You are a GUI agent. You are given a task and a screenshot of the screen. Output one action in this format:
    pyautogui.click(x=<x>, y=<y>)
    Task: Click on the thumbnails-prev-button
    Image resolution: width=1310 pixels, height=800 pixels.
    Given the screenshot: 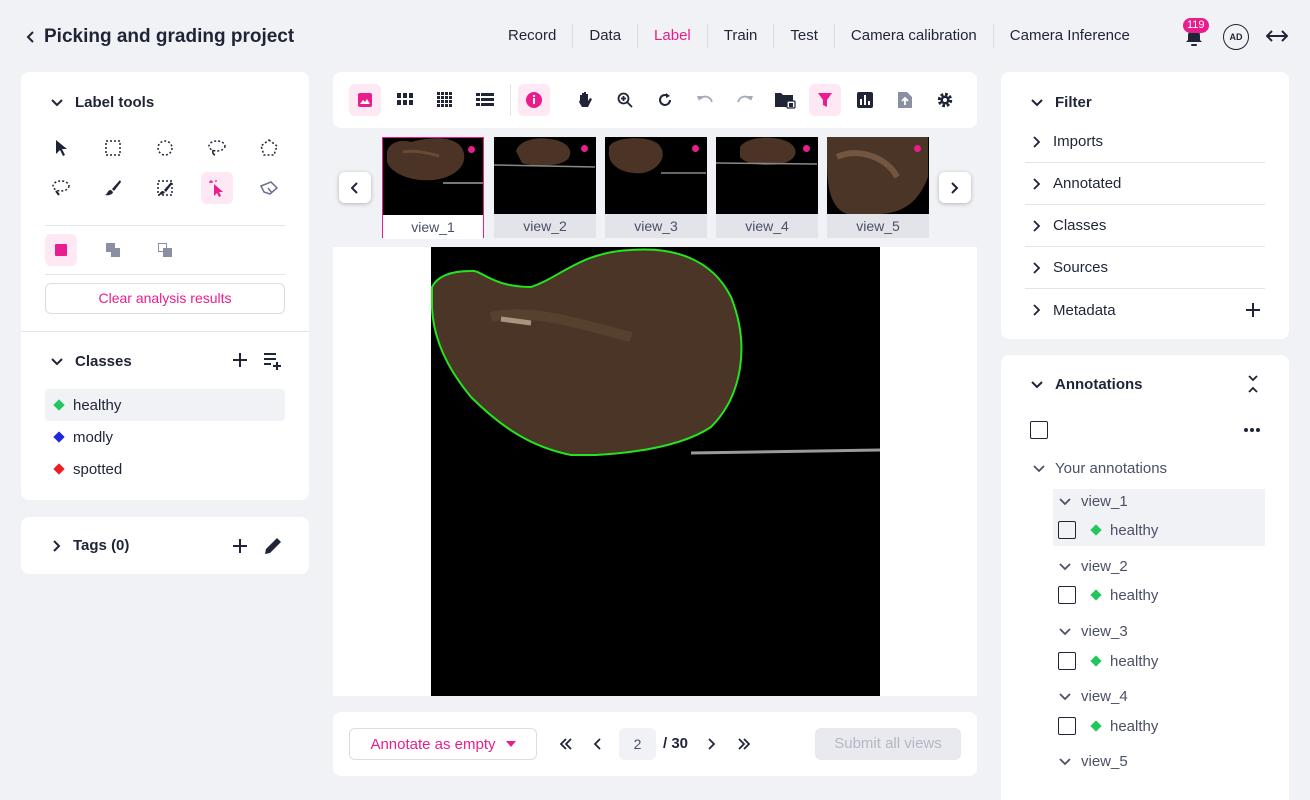 What is the action you would take?
    pyautogui.click(x=355, y=187)
    